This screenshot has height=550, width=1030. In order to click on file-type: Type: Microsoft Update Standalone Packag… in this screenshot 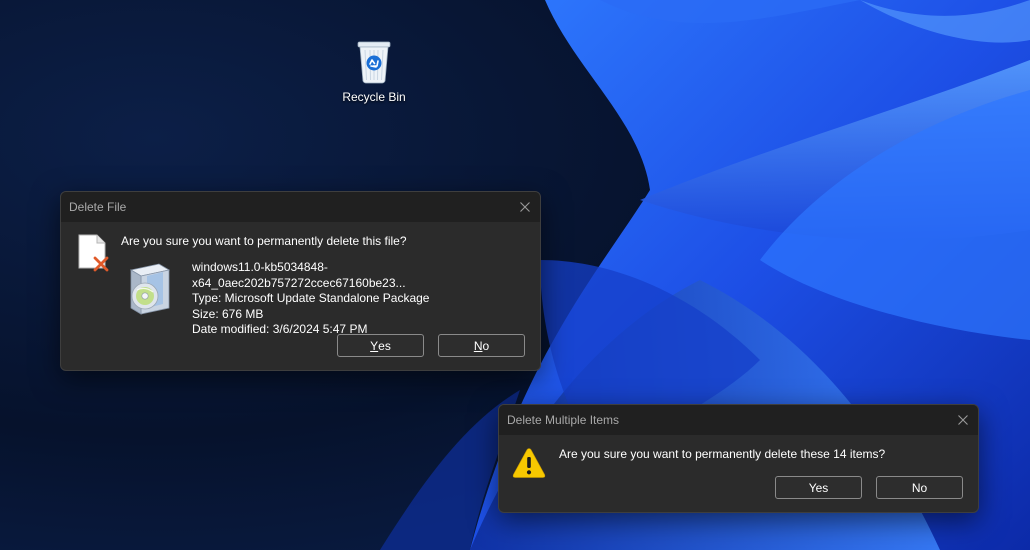, I will do `click(311, 298)`.